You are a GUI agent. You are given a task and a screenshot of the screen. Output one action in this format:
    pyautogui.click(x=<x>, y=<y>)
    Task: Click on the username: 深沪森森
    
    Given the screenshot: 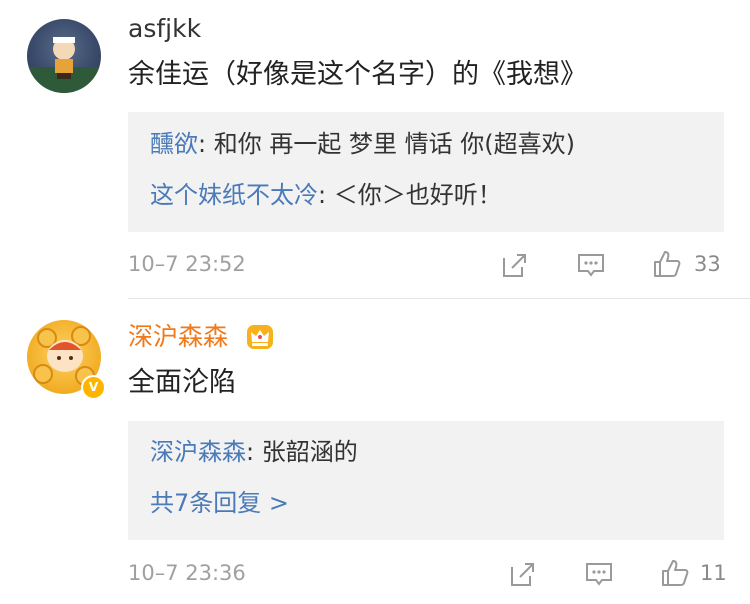 What is the action you would take?
    pyautogui.click(x=178, y=337)
    